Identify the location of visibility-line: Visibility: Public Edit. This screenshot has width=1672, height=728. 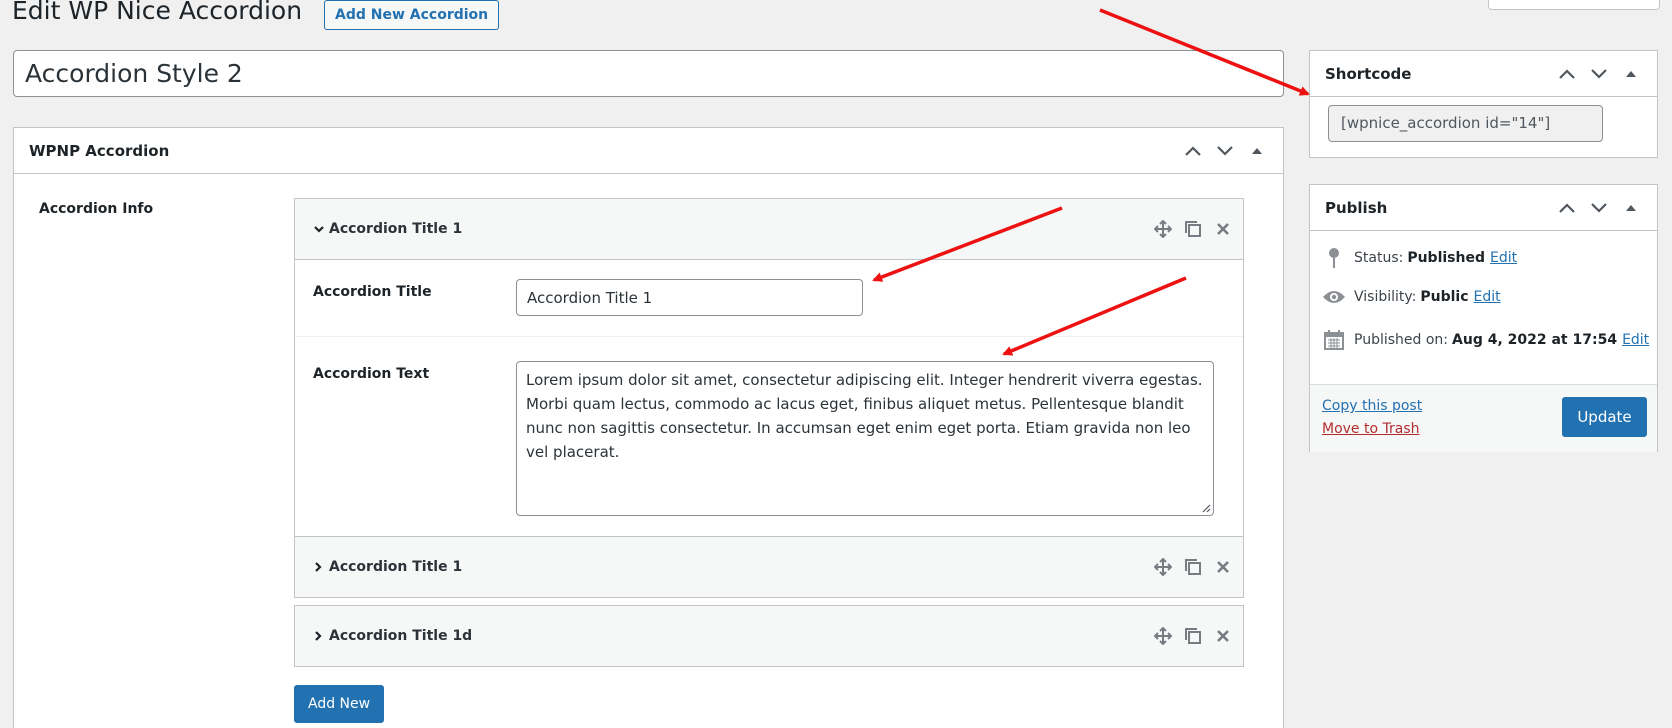
(1411, 297).